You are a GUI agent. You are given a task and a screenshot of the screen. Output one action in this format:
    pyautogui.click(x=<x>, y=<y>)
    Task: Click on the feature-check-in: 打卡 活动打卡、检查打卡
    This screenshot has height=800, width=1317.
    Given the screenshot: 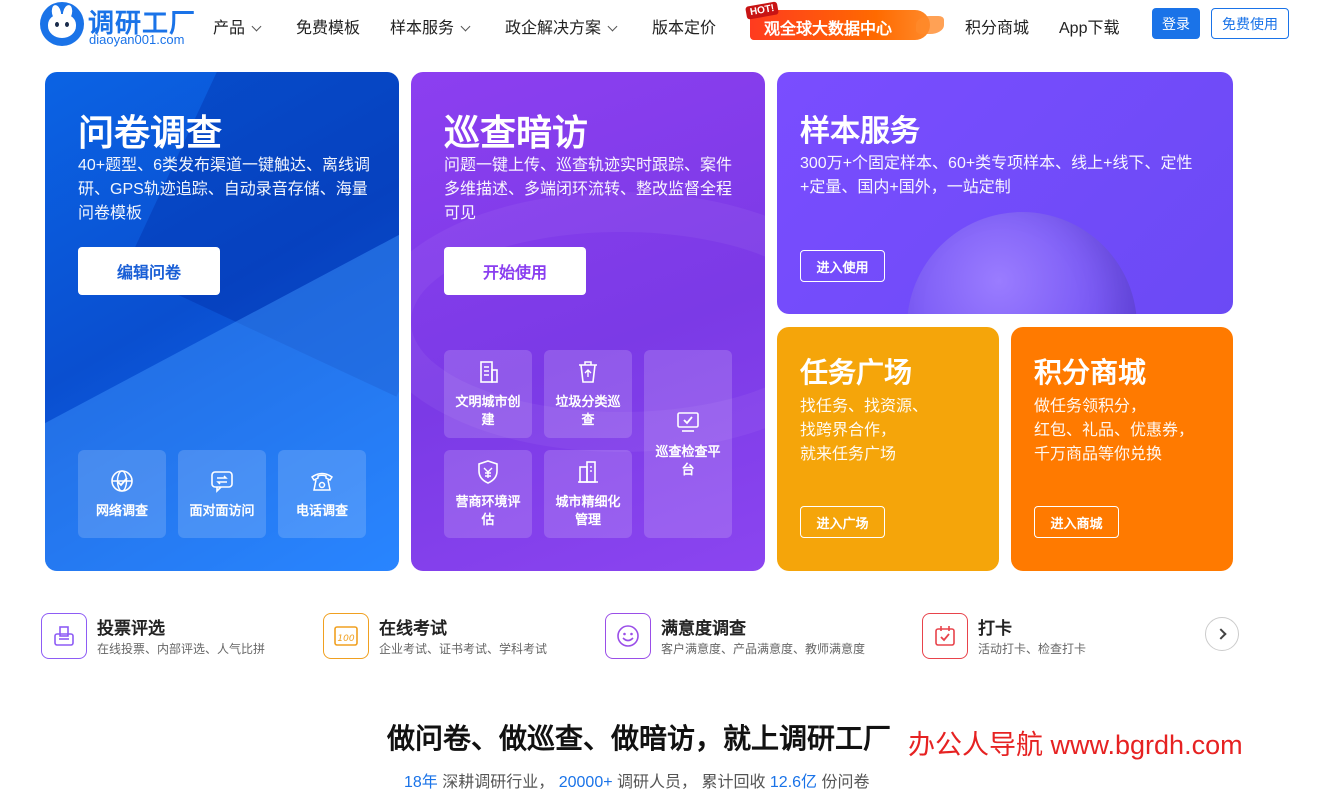 What is the action you would take?
    pyautogui.click(x=1032, y=636)
    